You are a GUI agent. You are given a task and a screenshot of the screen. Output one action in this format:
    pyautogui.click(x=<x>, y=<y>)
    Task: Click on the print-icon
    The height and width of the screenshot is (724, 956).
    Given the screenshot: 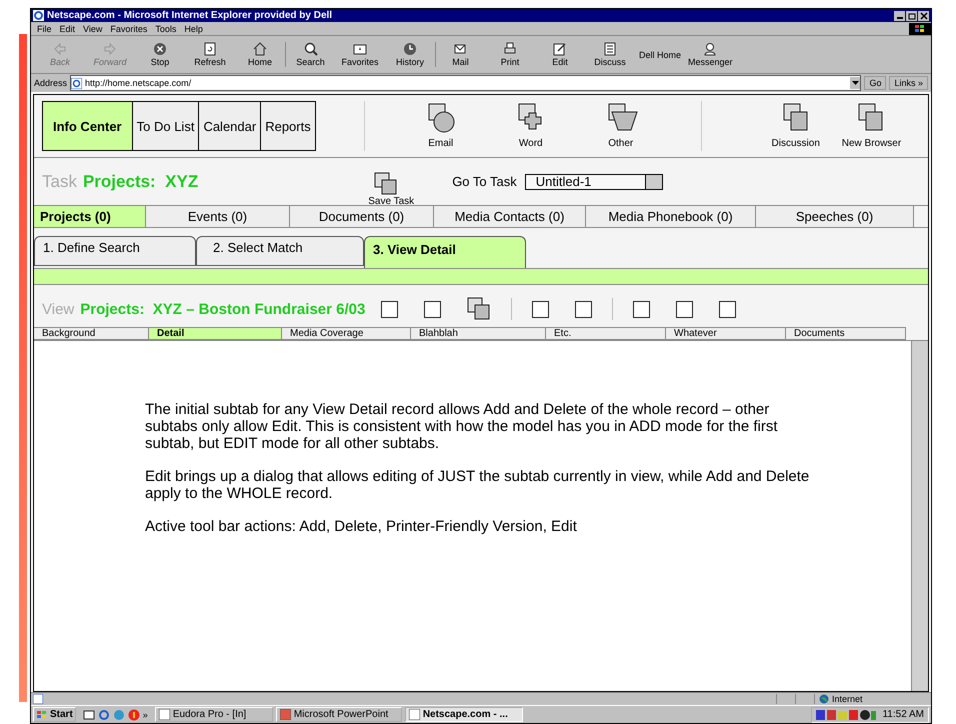 What is the action you would take?
    pyautogui.click(x=510, y=49)
    